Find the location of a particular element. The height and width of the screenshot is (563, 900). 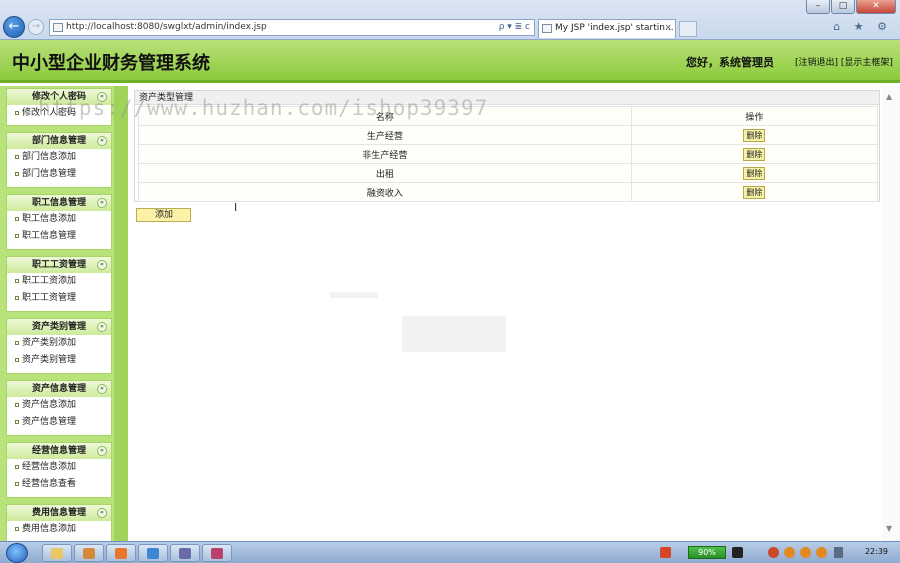

sidebar-item-label: 资产信息管理 is located at coordinates (49, 422).